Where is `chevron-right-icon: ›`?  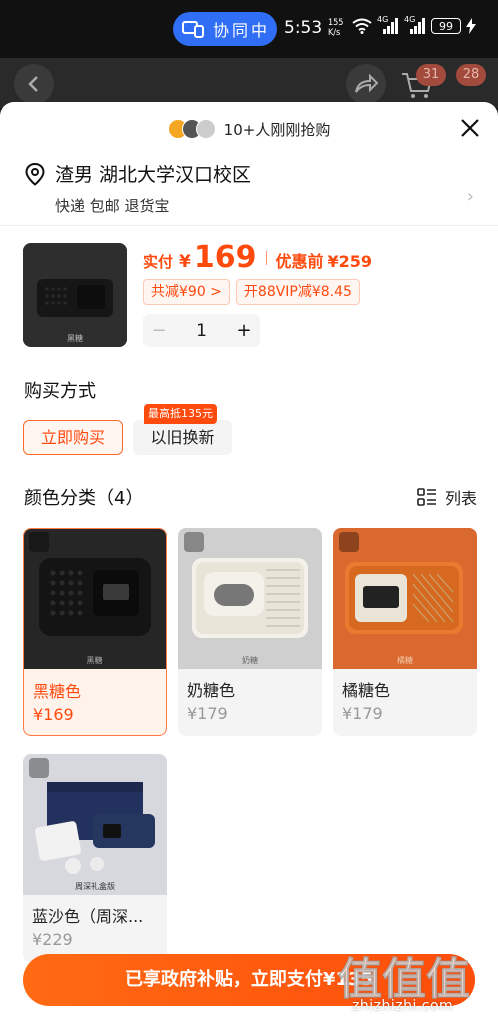 chevron-right-icon: › is located at coordinates (470, 196).